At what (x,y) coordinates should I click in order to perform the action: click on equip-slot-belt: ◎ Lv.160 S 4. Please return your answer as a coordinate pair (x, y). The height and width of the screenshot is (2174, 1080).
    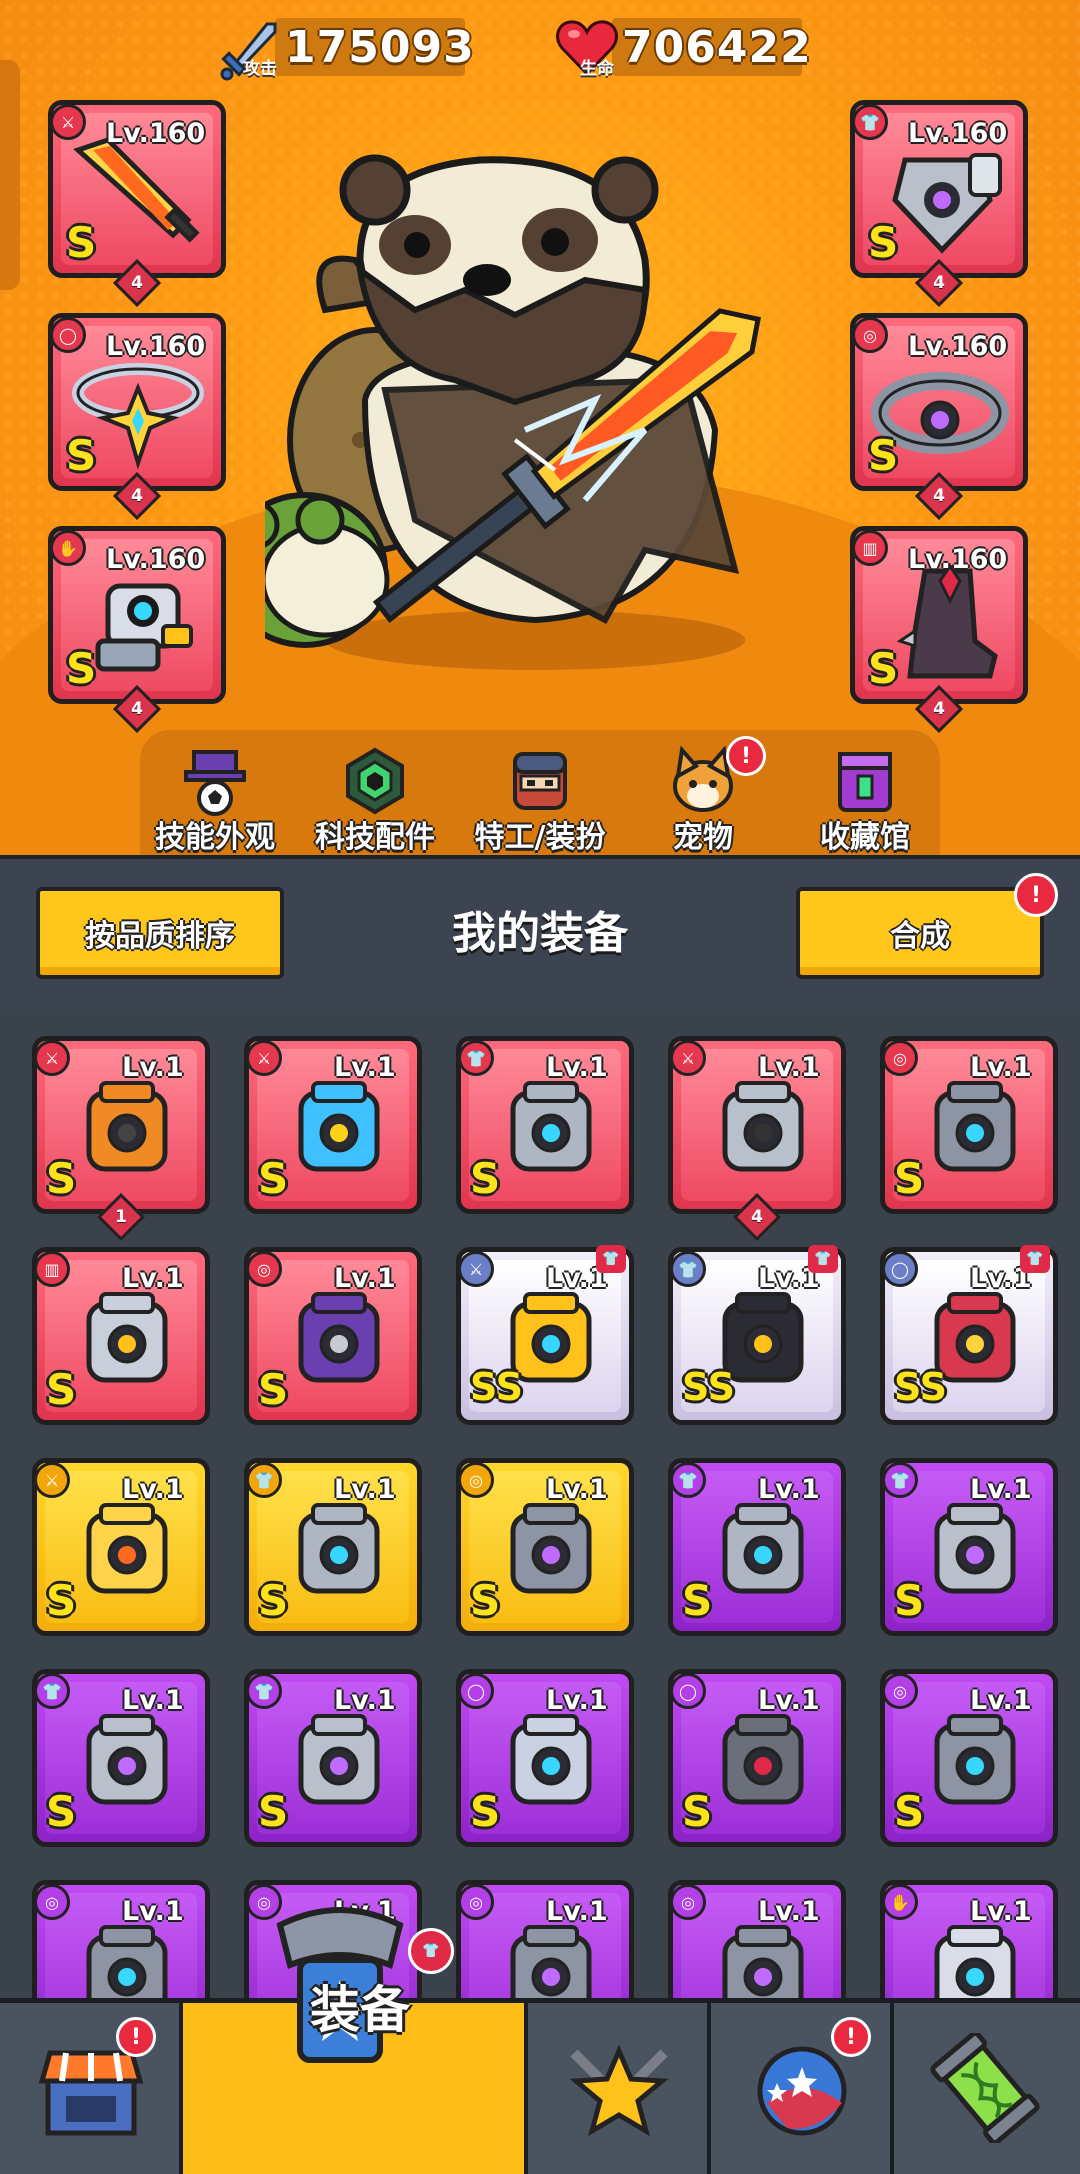
    Looking at the image, I should click on (939, 417).